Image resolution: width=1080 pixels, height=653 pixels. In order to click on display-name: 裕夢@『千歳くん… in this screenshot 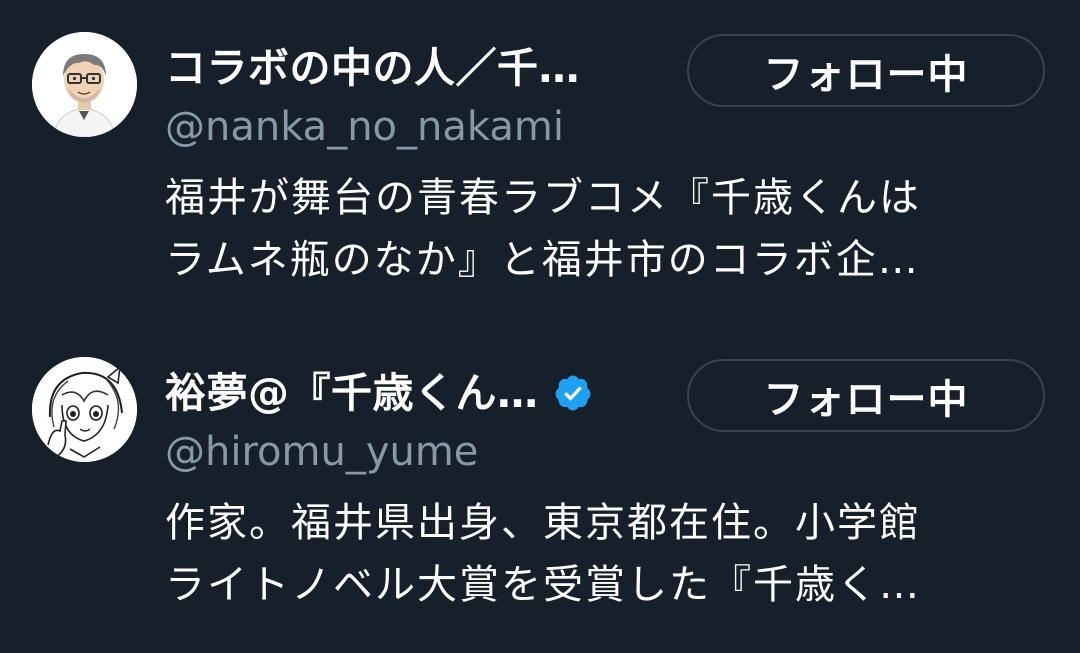, I will do `click(352, 393)`.